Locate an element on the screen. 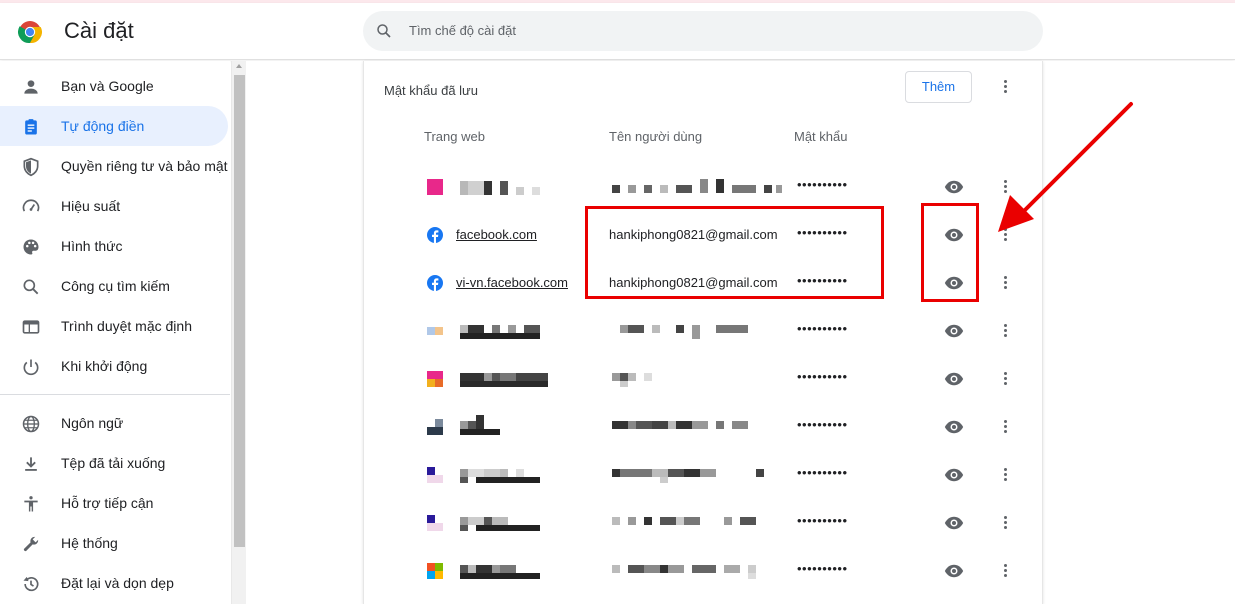  sidebar-item-default-browser: Trình duyệt mặc định is located at coordinates (114, 326).